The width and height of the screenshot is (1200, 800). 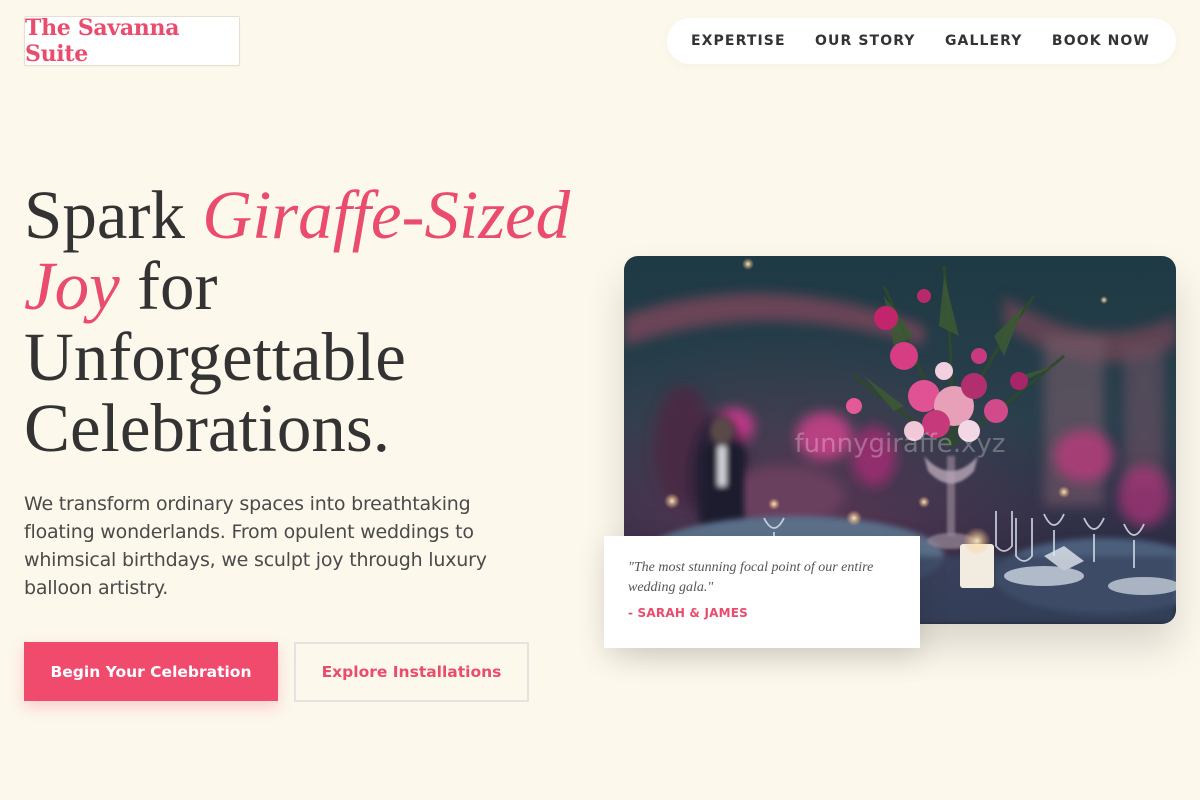 I want to click on watermark-text: funnygiraffe.xyz, so click(x=900, y=444).